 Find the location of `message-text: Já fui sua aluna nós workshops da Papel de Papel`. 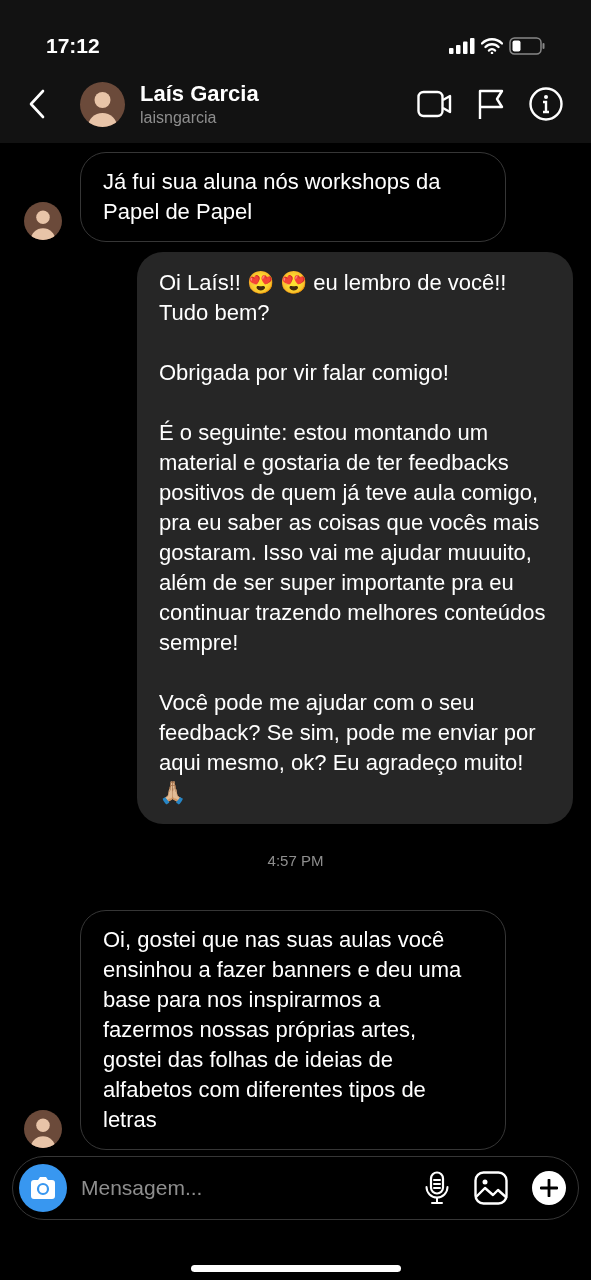

message-text: Já fui sua aluna nós workshops da Papel de Papel is located at coordinates (272, 196).